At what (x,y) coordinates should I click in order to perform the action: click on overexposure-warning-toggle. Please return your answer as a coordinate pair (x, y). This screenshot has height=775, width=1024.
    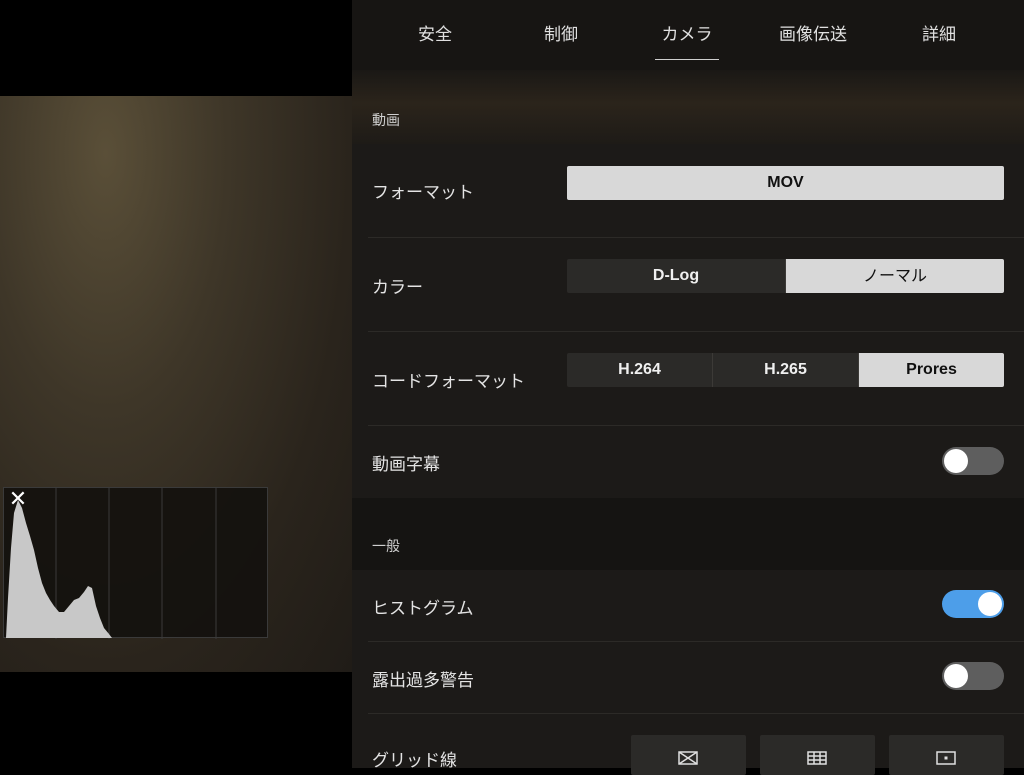
    Looking at the image, I should click on (973, 676).